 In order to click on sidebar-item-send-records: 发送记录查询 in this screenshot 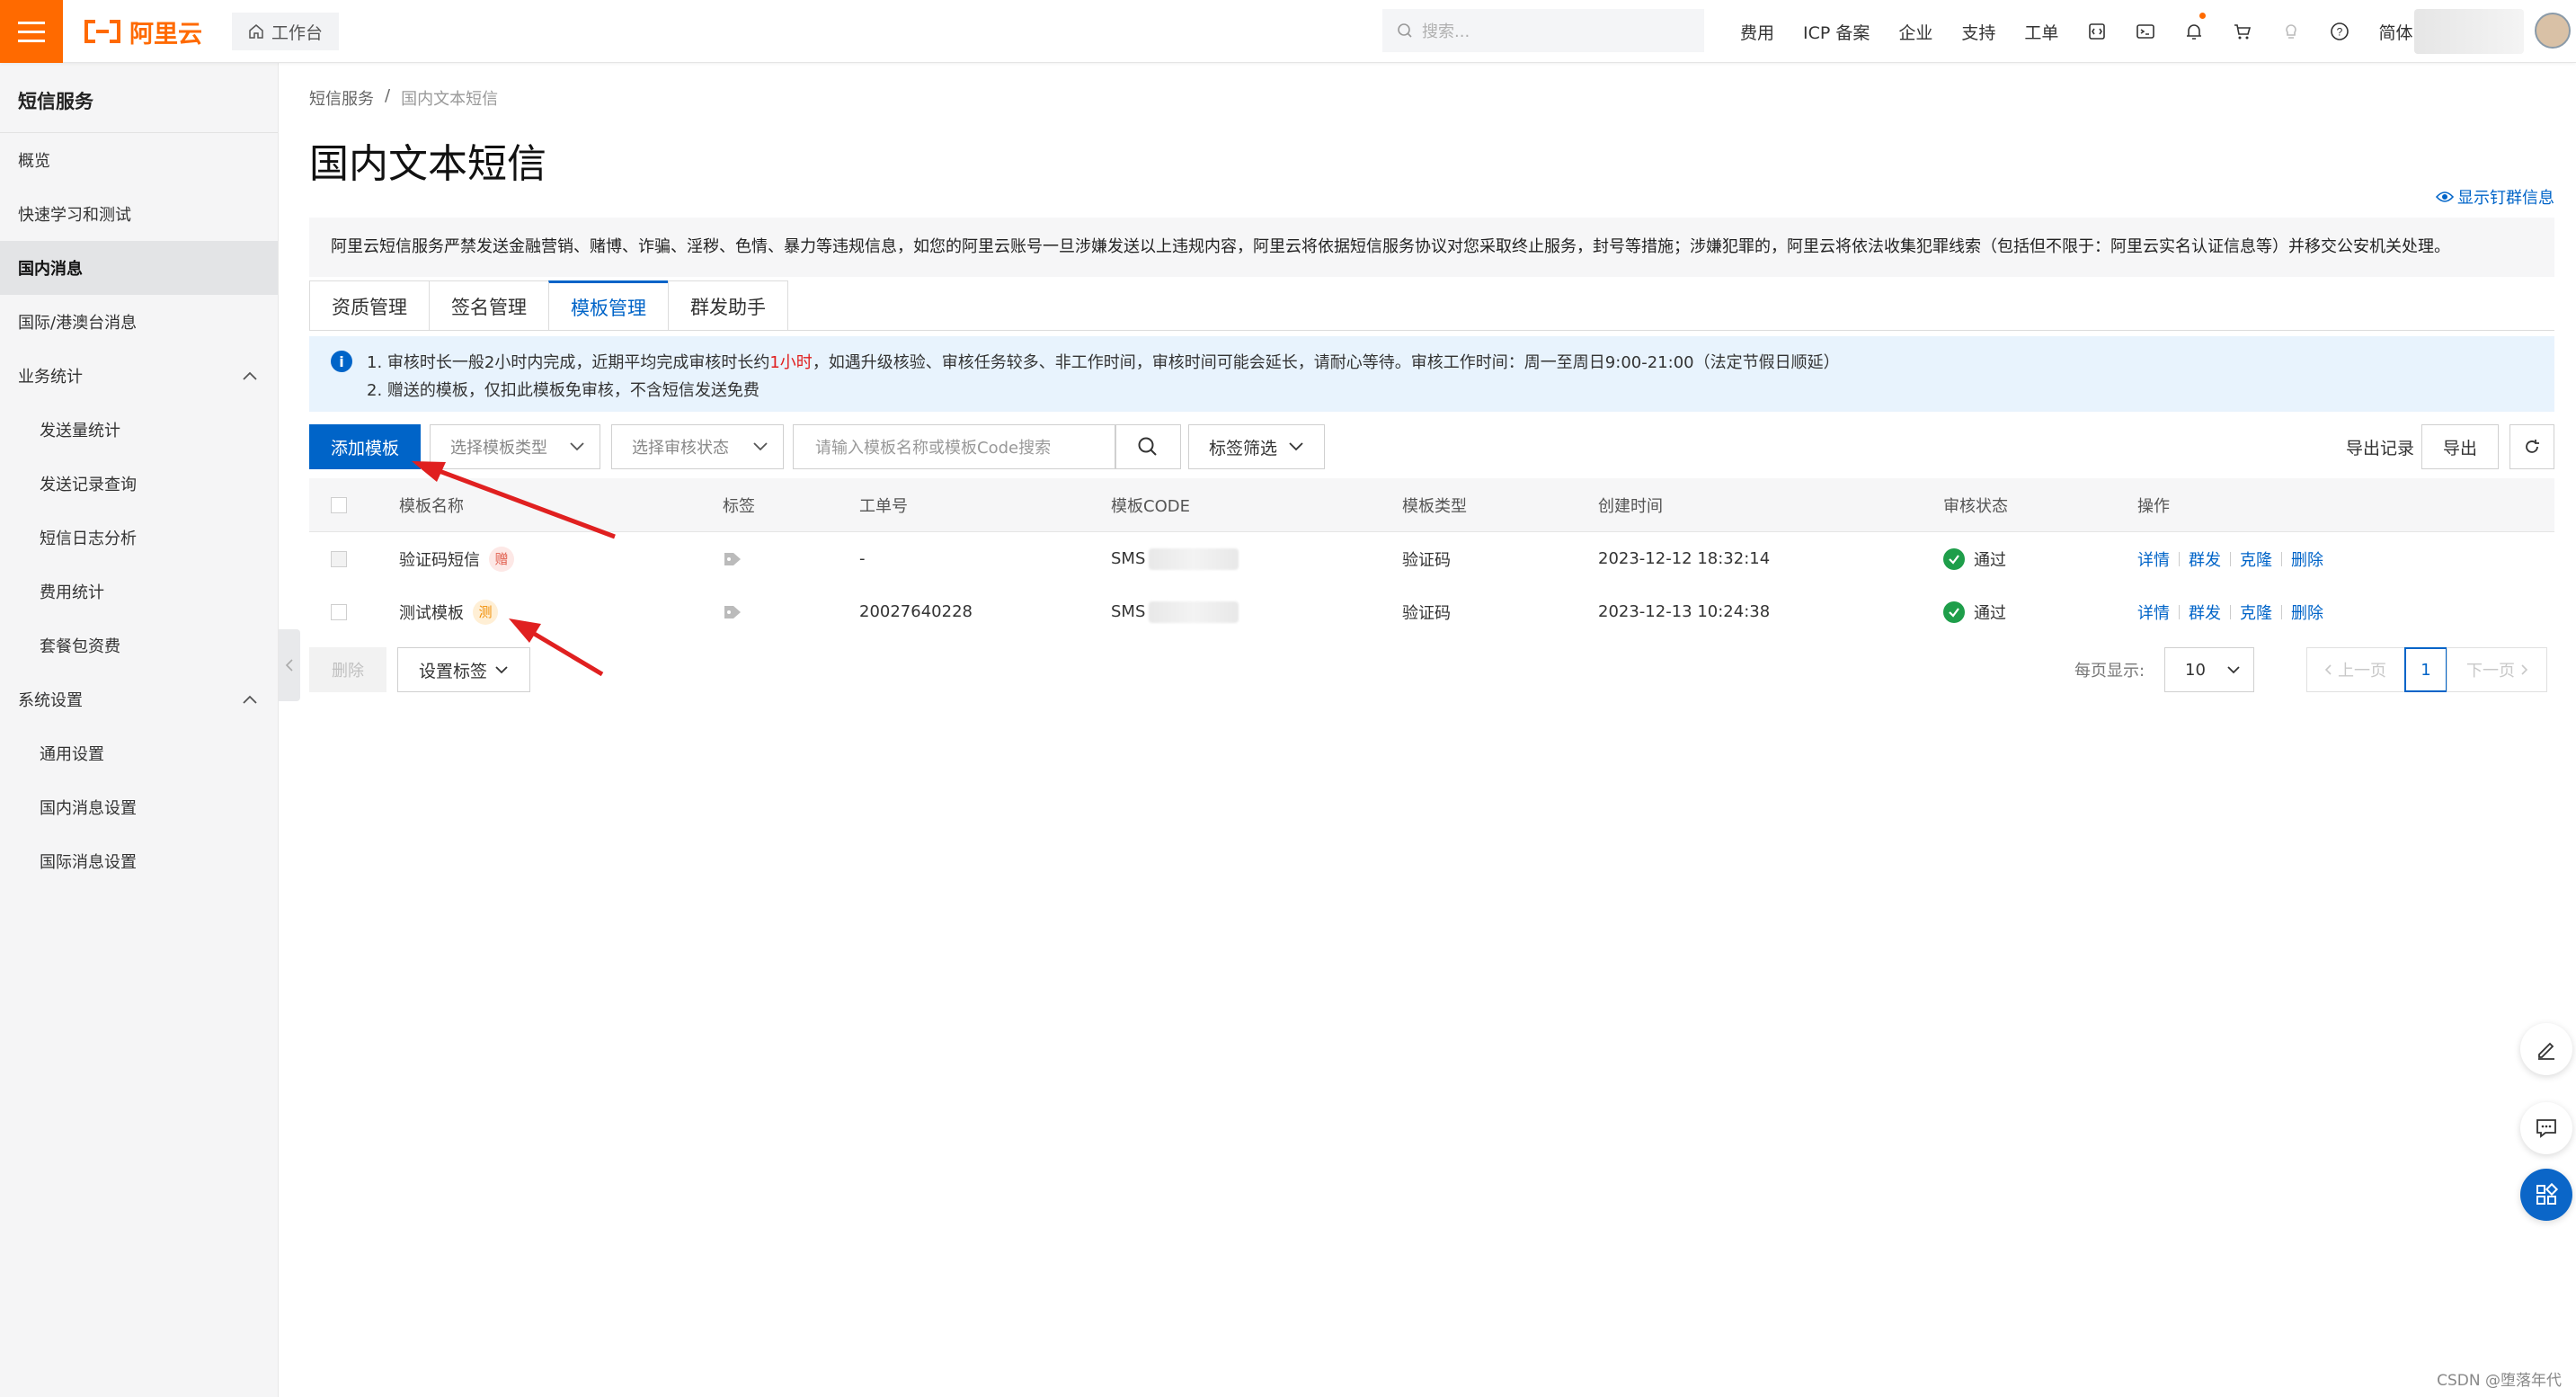, I will do `click(139, 484)`.